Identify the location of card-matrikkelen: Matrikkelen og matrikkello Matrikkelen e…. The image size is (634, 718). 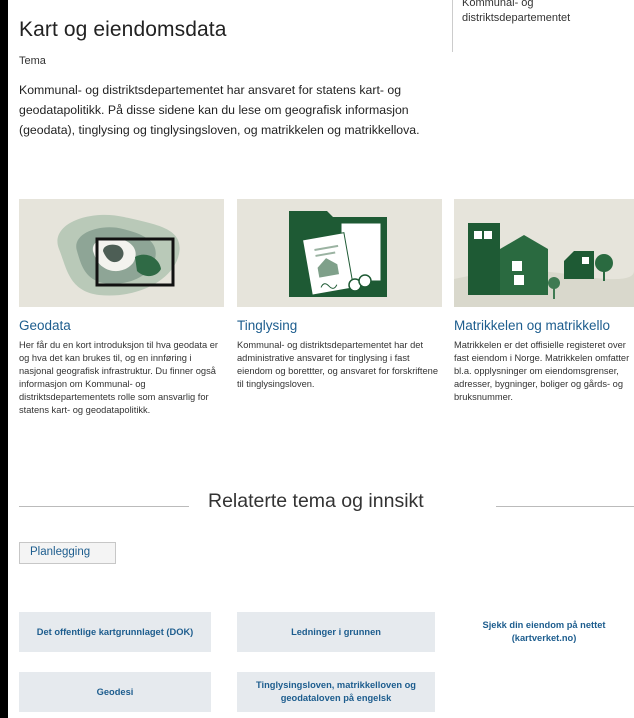
(544, 301).